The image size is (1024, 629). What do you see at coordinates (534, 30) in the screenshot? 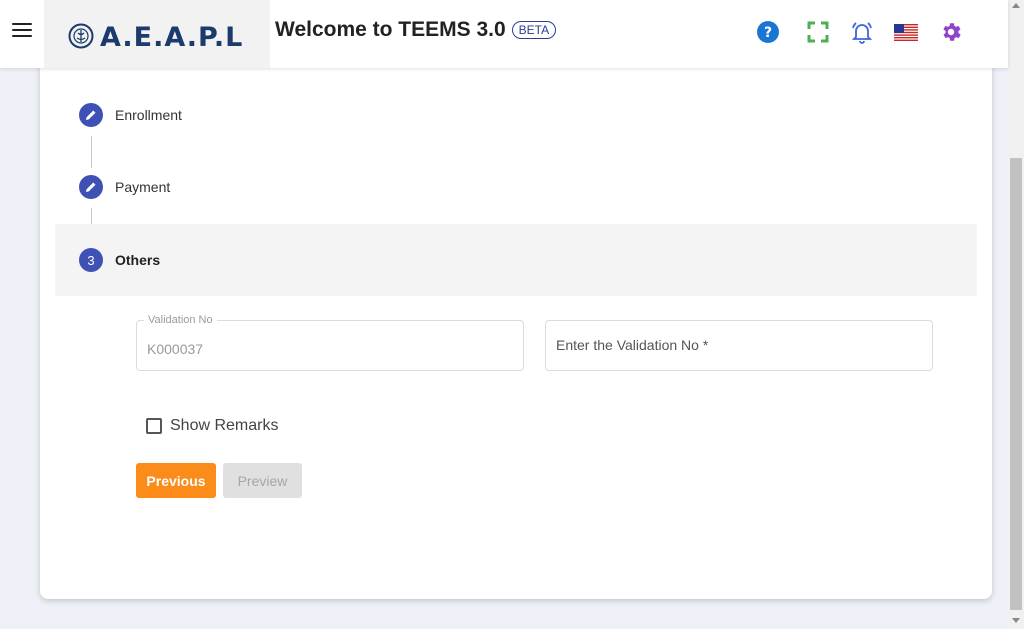
I see `beta-badge: BETA` at bounding box center [534, 30].